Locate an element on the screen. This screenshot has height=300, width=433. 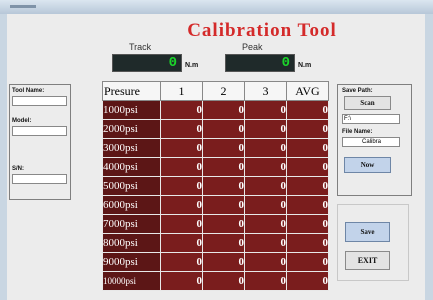
titlebar-icon is located at coordinates (23, 6).